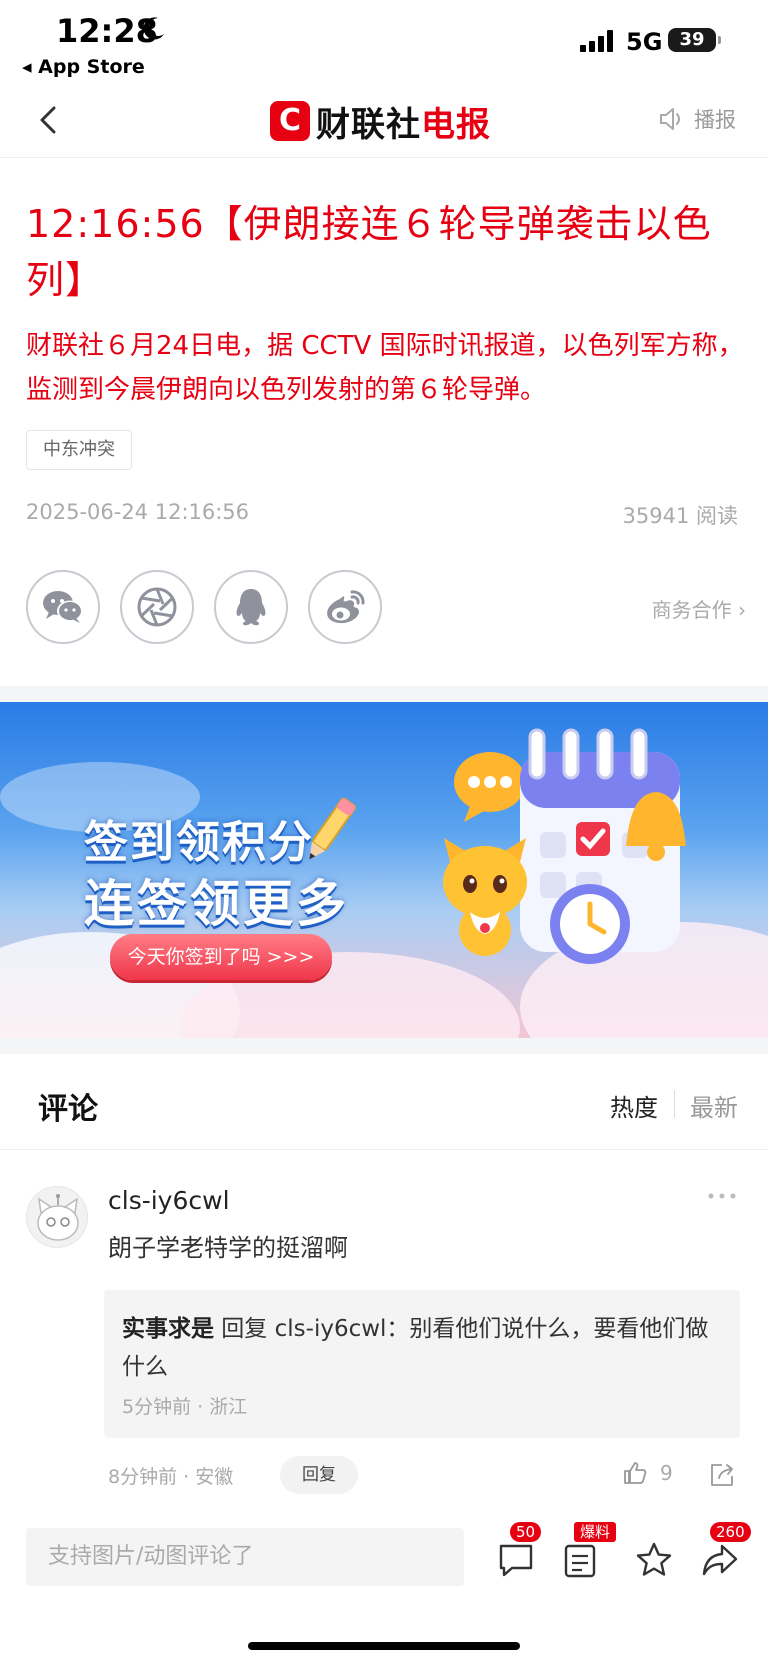  I want to click on sort-newest-tab: 最新, so click(714, 1105).